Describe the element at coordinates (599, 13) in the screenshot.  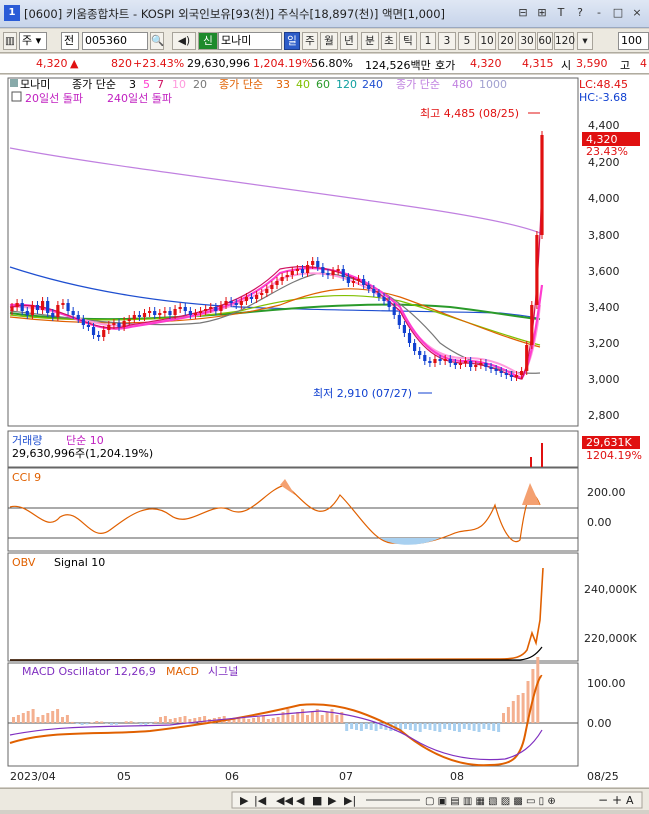
I see `minimize-button: -` at that location.